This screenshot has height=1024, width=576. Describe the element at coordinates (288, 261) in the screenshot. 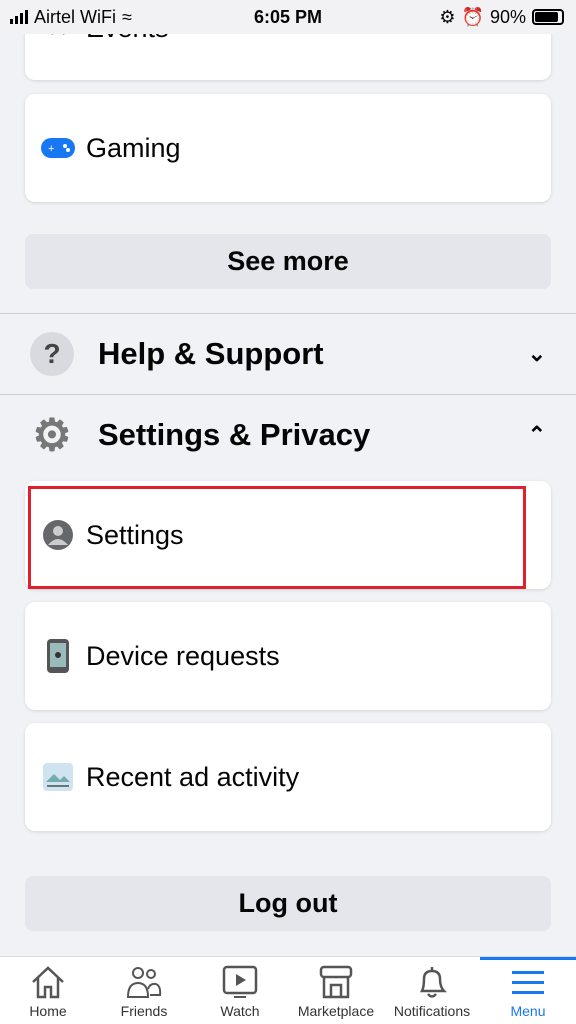

I see `see-more-button: See more` at that location.